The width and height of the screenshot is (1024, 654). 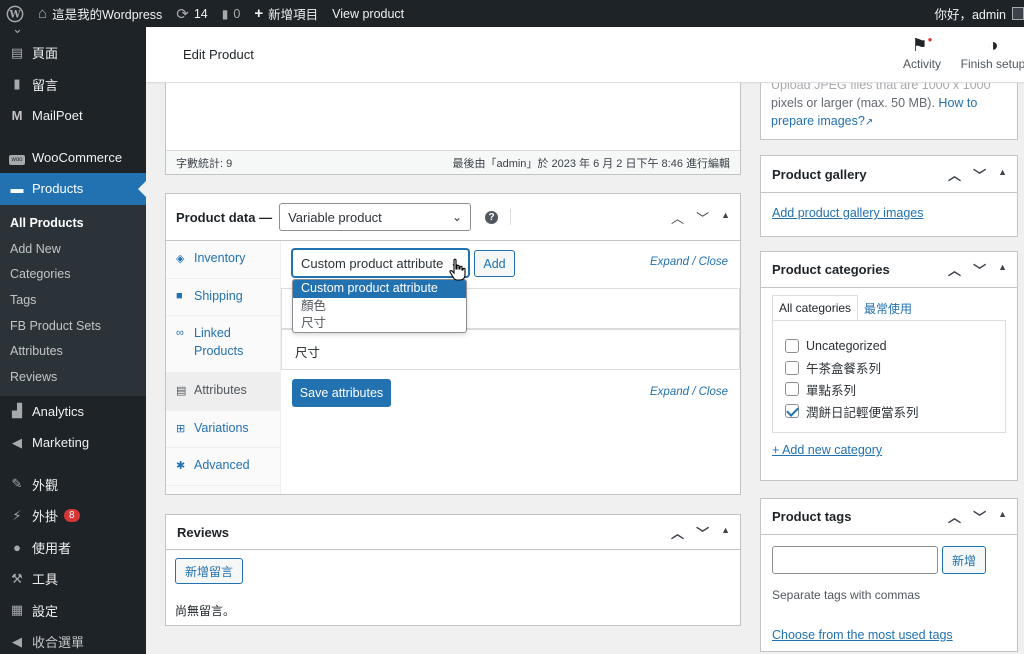 What do you see at coordinates (494, 263) in the screenshot?
I see `add-attribute-button: Add` at bounding box center [494, 263].